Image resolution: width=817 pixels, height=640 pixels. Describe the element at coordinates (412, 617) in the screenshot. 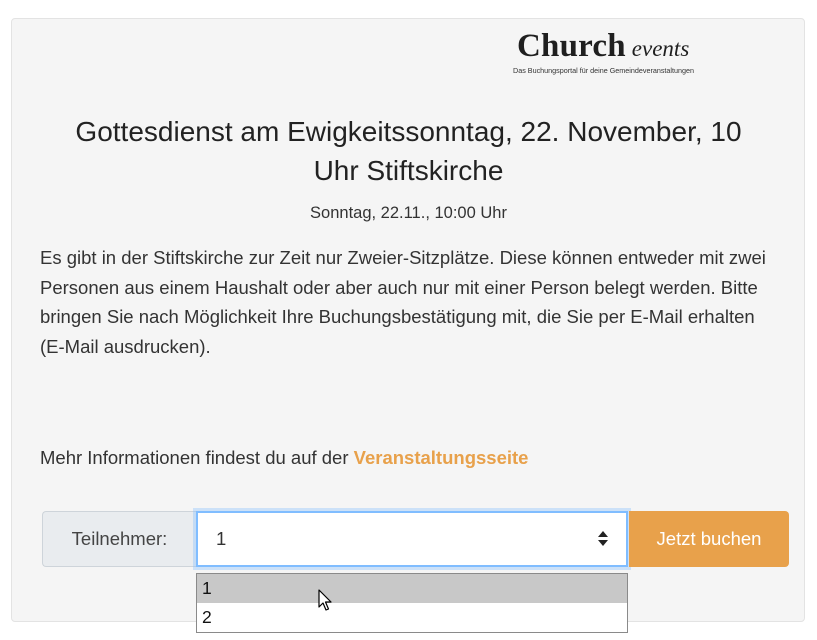

I see `dropdown-option-2: 2` at that location.